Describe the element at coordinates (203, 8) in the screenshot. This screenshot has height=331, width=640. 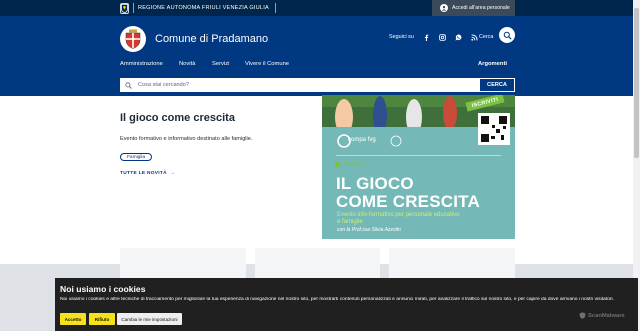
I see `region-name: REGIONE AUTONOMA FRIULI VENEZIA GIULIA` at that location.